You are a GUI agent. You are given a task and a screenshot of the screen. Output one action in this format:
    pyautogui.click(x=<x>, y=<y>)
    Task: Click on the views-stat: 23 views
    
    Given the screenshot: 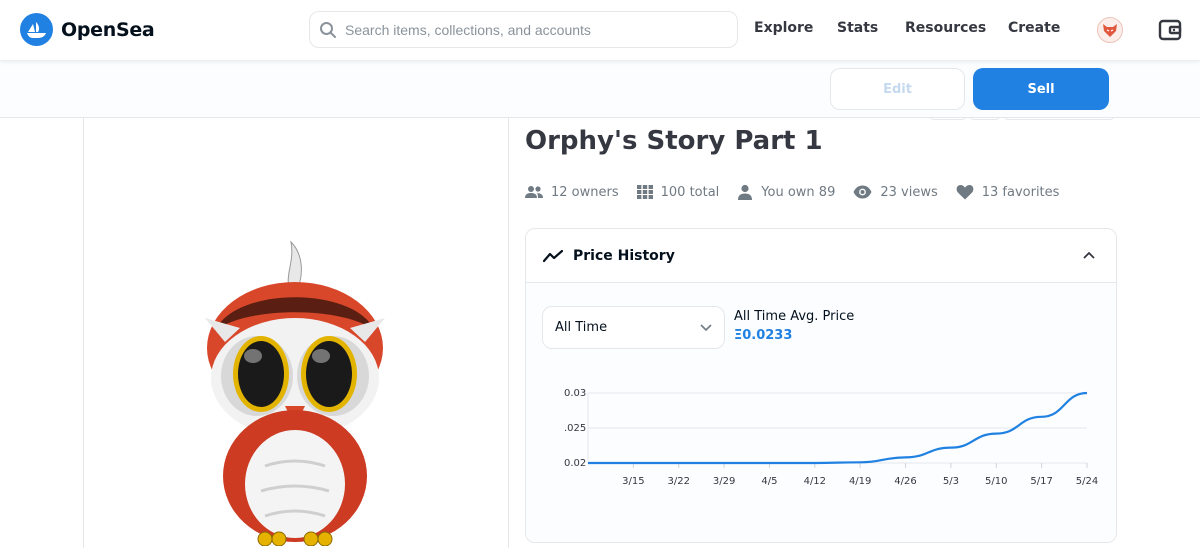 What is the action you would take?
    pyautogui.click(x=895, y=192)
    